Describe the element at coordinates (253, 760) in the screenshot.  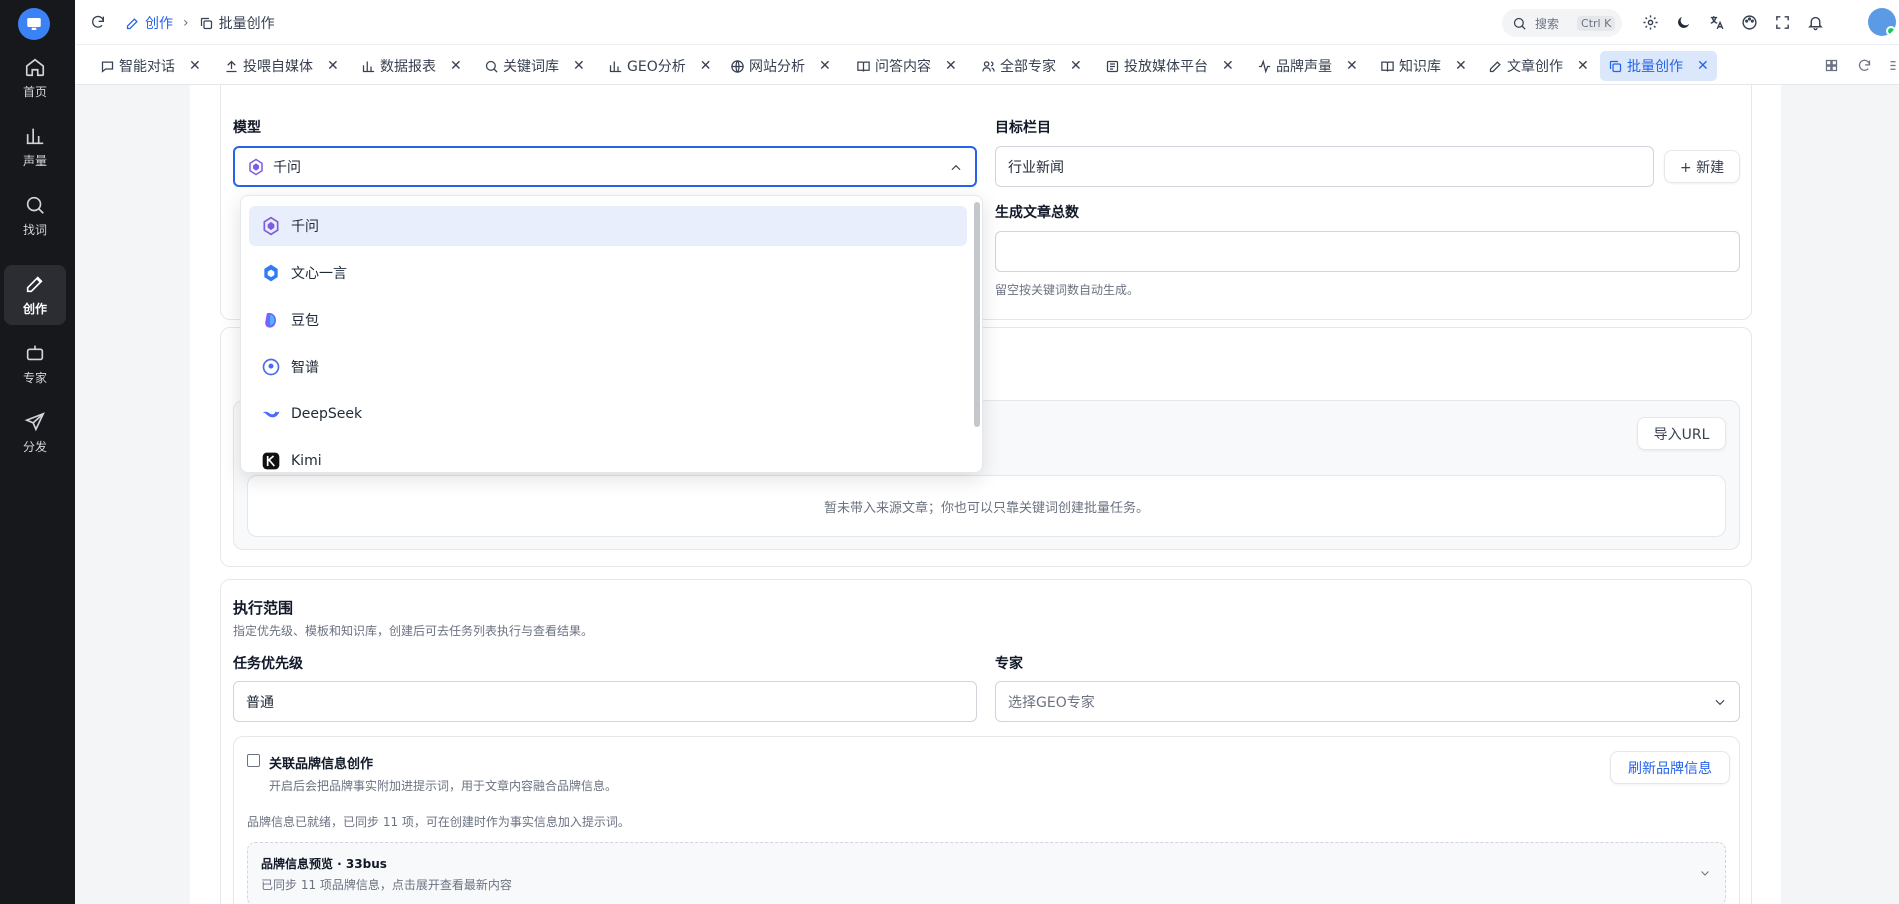
I see `brand-checkbox` at that location.